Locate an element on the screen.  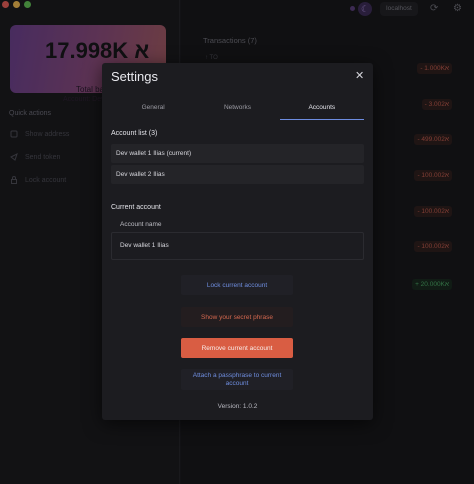
settings-tabs: General Networks Accounts is located at coordinates (237, 111).